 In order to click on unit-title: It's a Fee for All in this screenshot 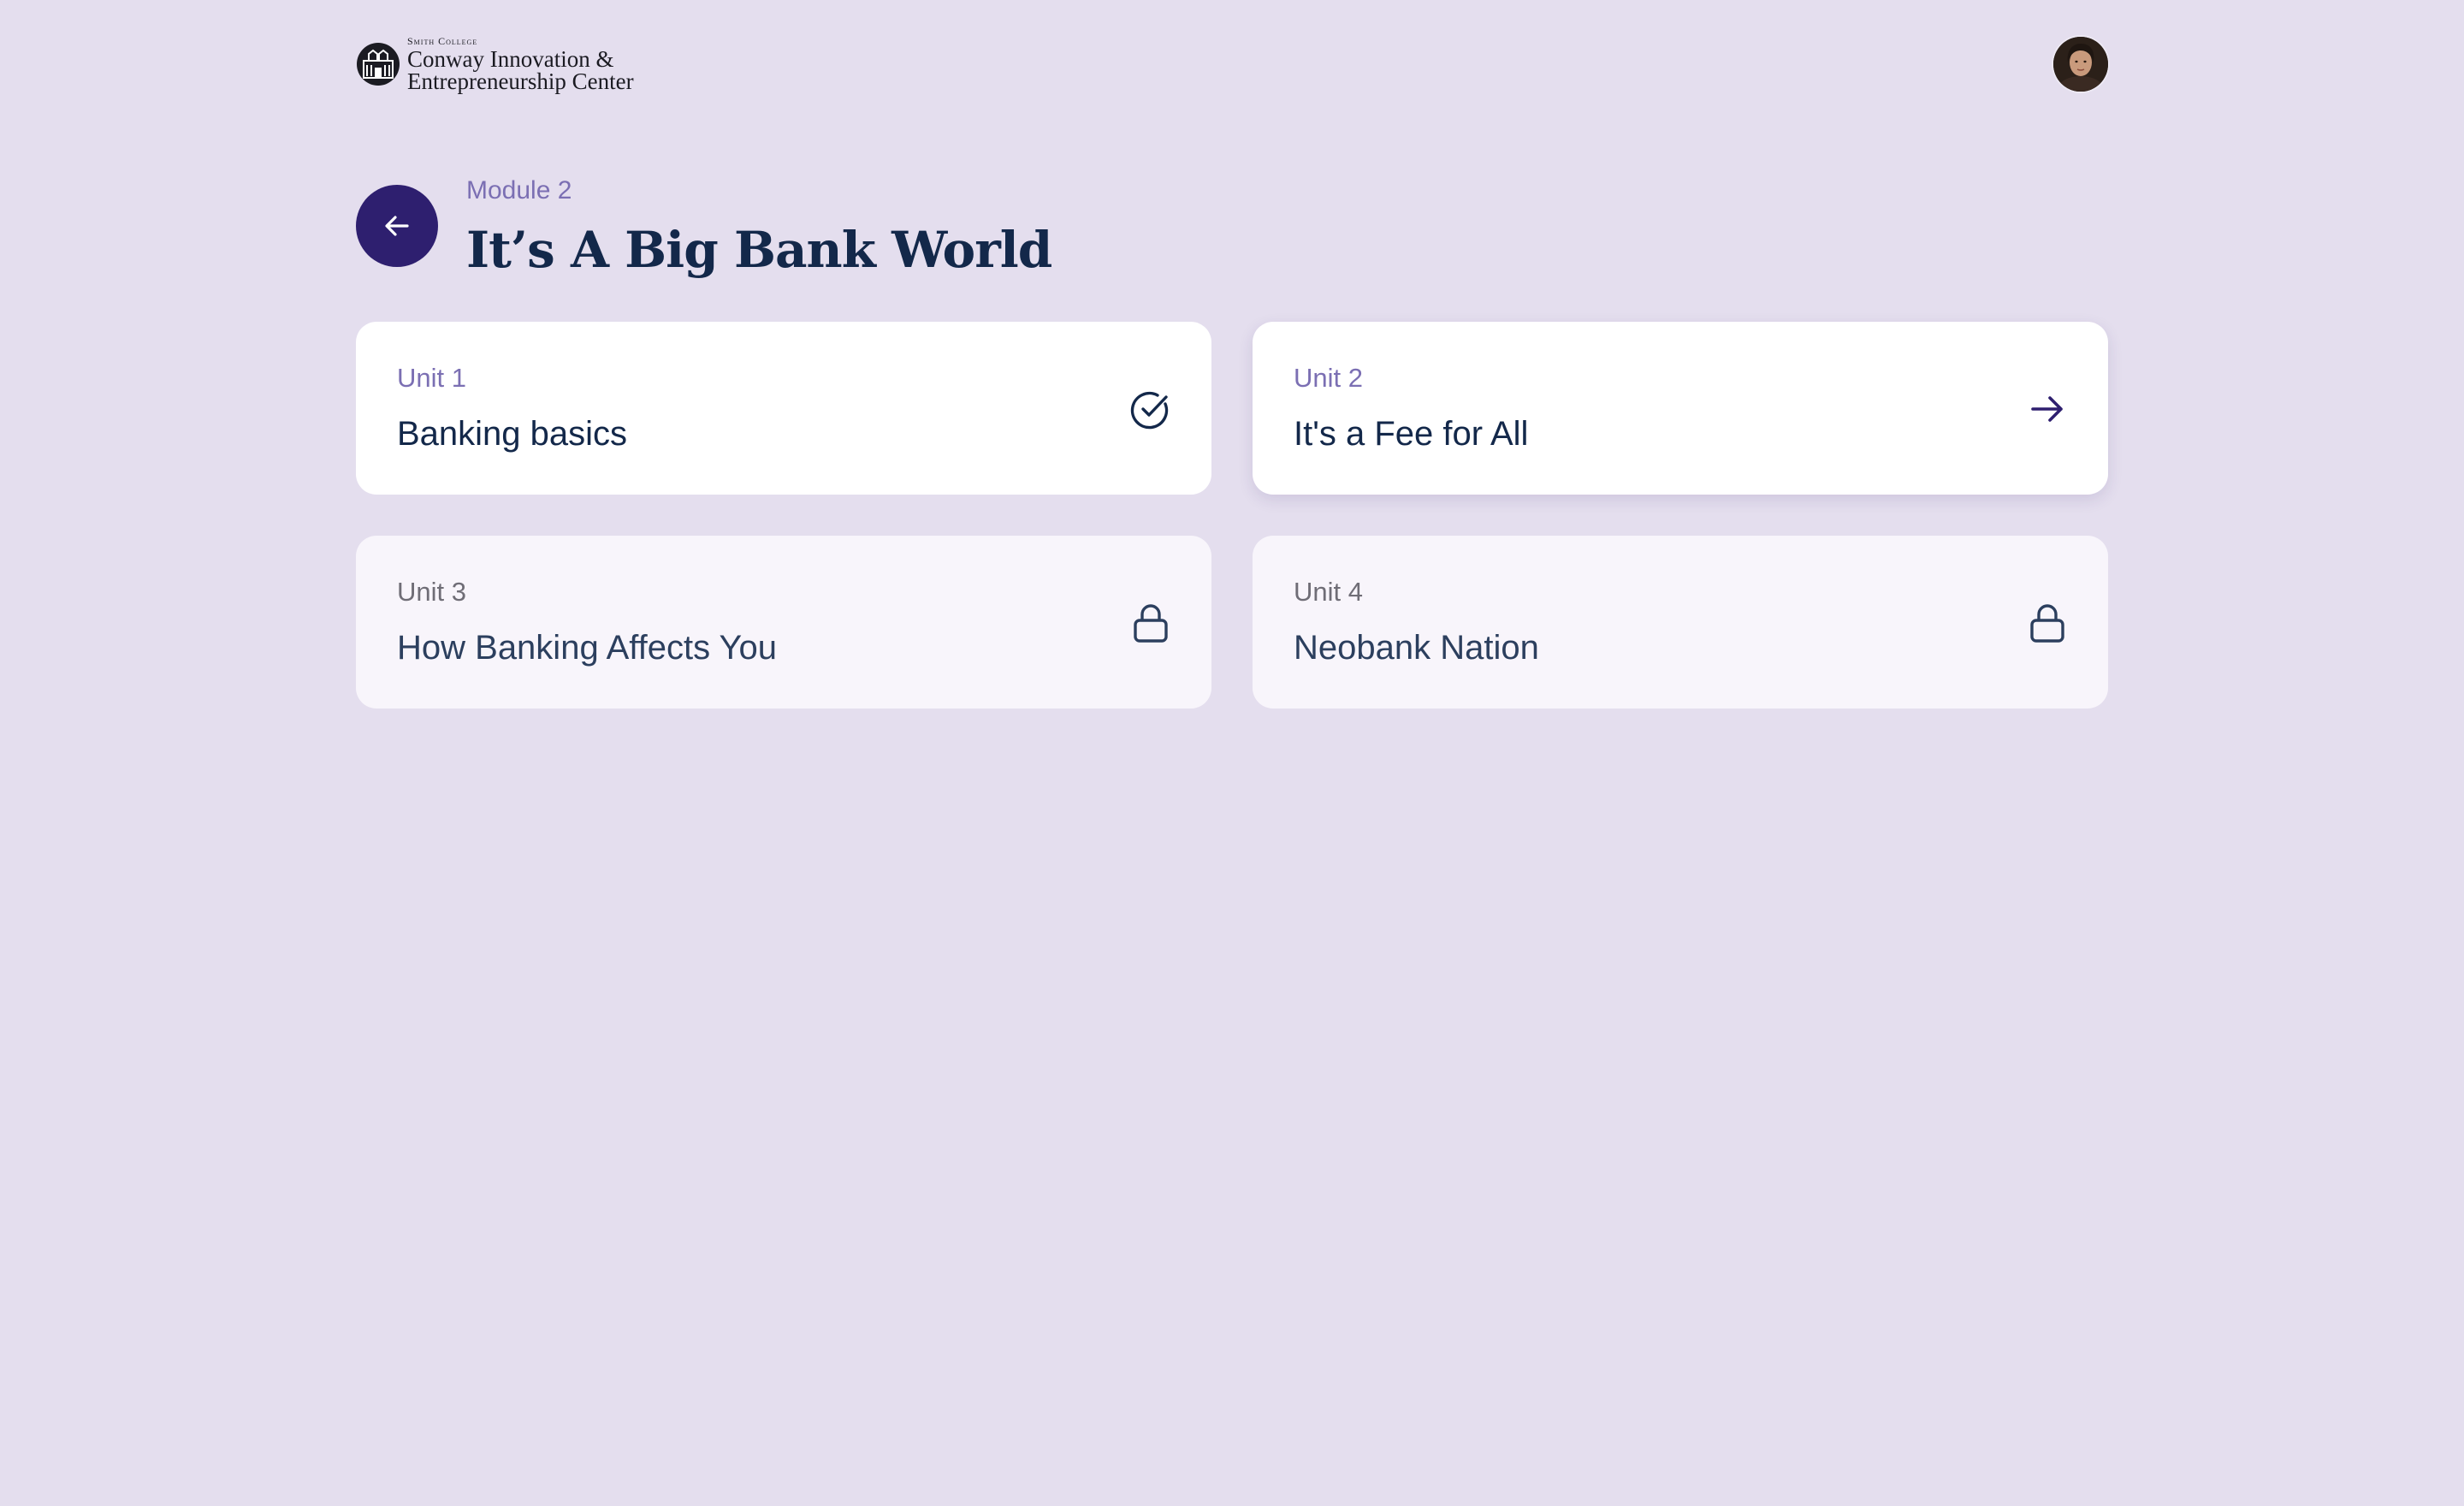, I will do `click(1411, 434)`.